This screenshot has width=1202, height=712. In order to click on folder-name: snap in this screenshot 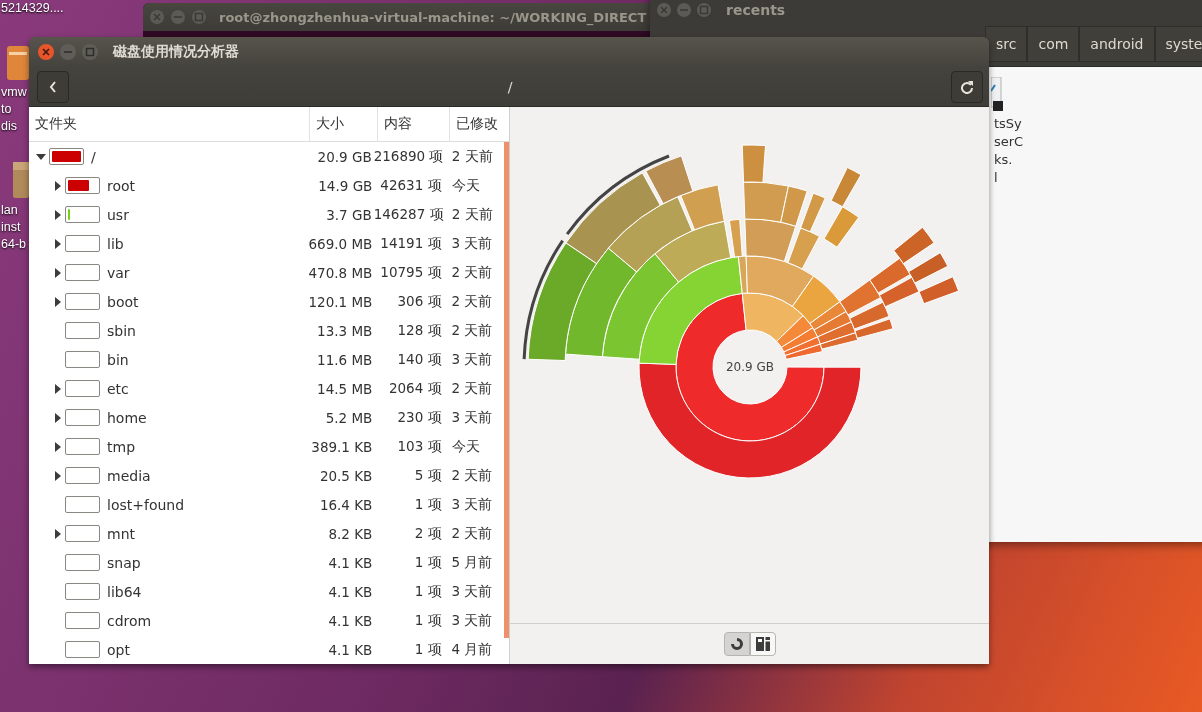, I will do `click(124, 562)`.